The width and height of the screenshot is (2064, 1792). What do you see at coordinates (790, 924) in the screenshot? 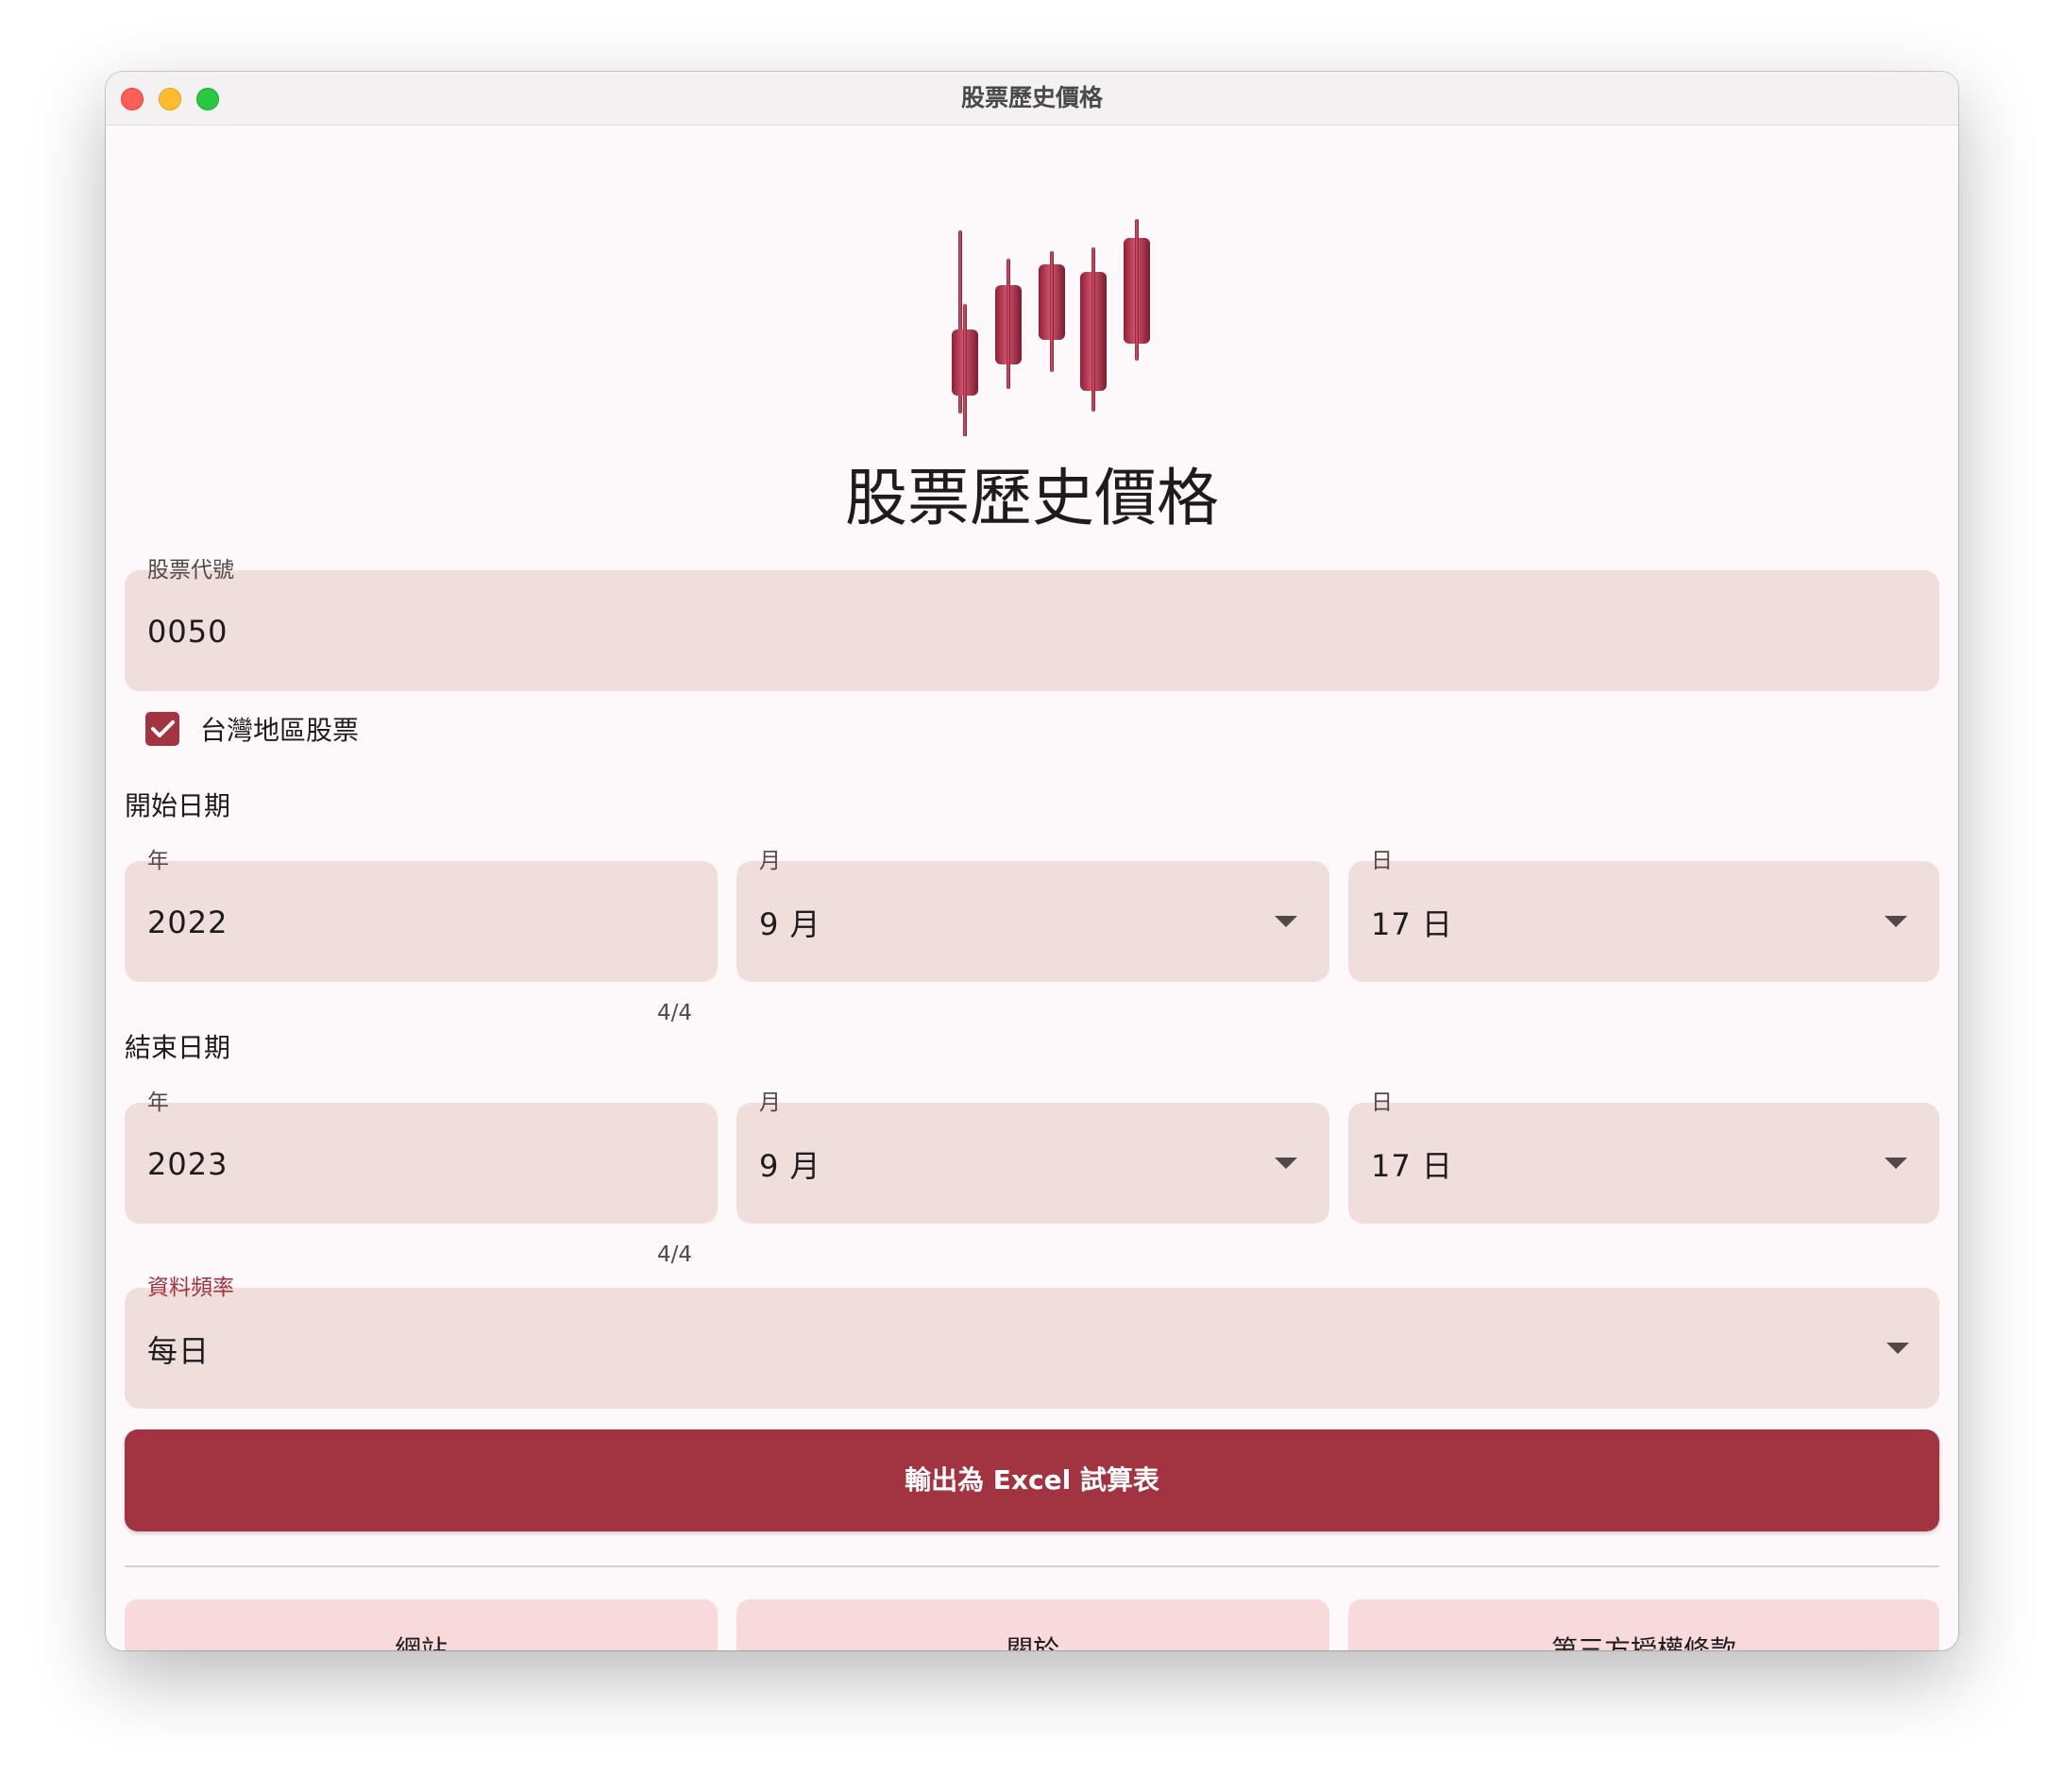
I see `start-month-value: 9 月` at bounding box center [790, 924].